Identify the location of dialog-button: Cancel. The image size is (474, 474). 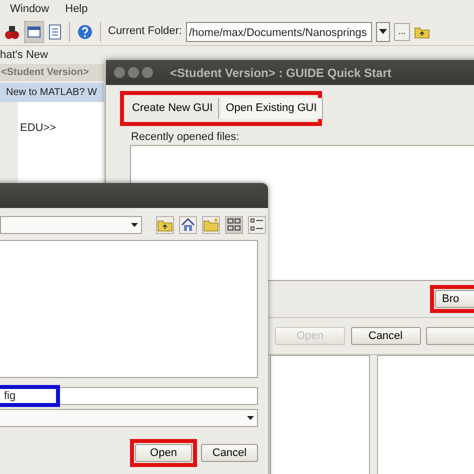
(385, 336).